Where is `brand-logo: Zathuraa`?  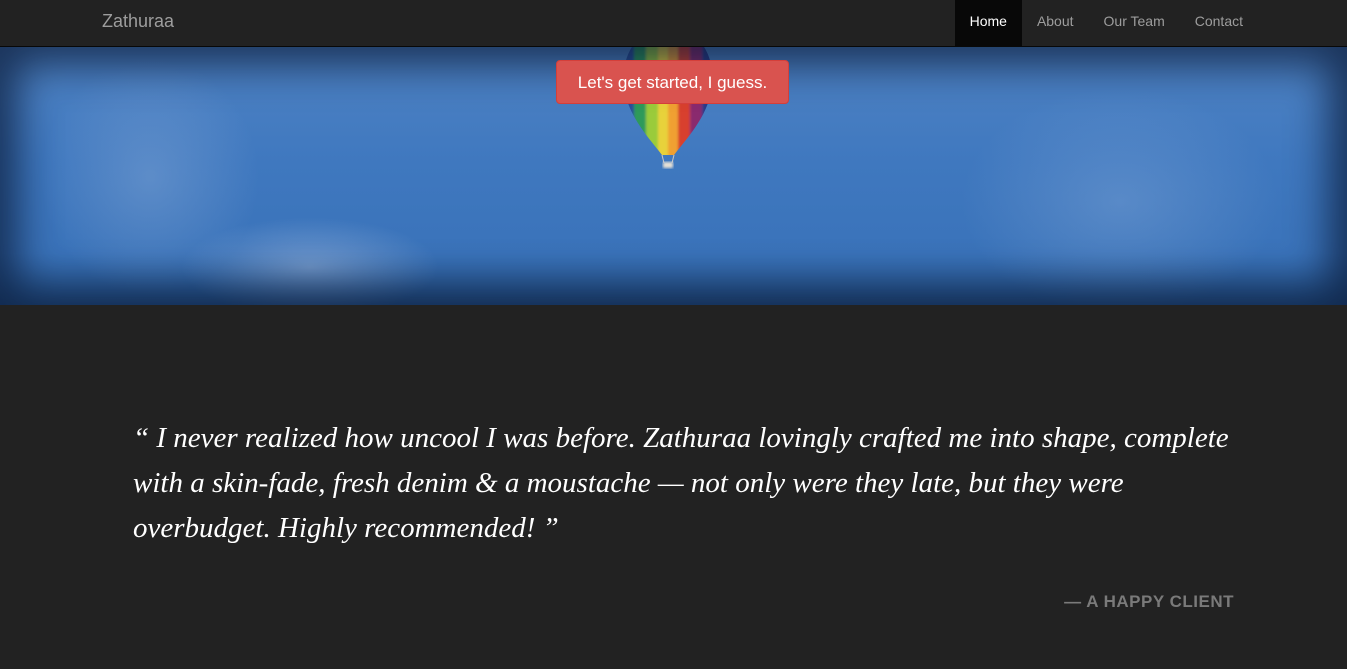 brand-logo: Zathuraa is located at coordinates (138, 21).